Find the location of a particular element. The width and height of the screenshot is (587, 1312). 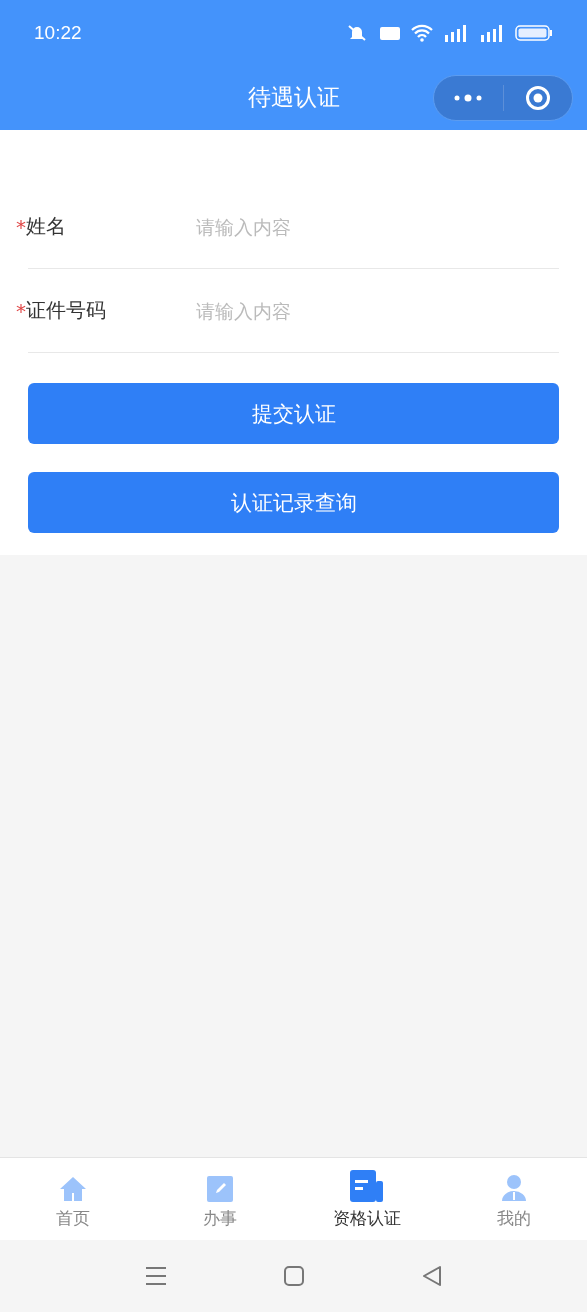

status-time: 10:22 is located at coordinates (58, 32).